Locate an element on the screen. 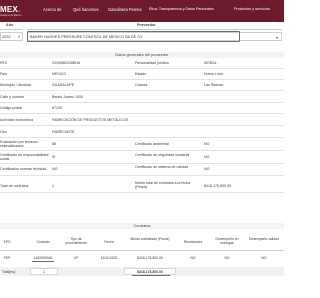 The image size is (320, 298). totals-count: 1 is located at coordinates (44, 272).